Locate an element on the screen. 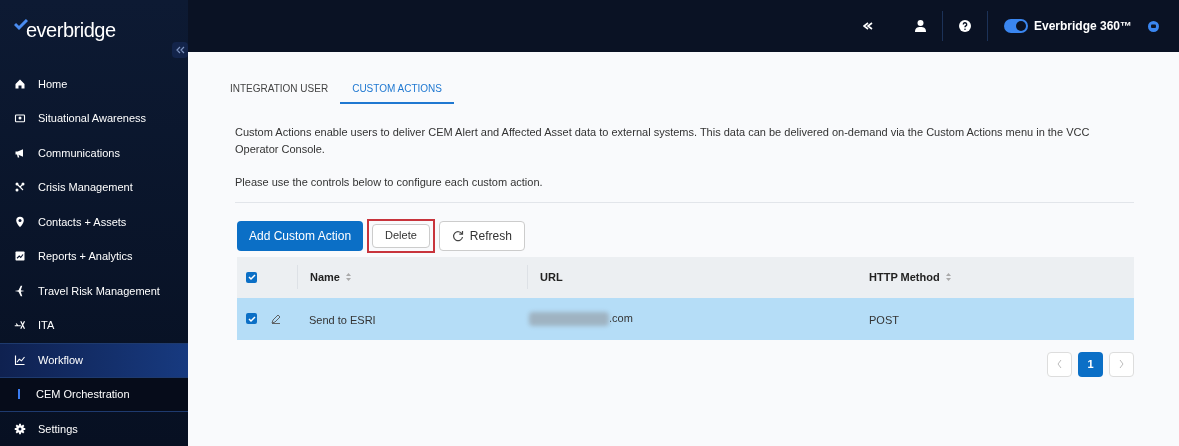 This screenshot has height=446, width=1179. chat-icon is located at coordinates (1153, 26).